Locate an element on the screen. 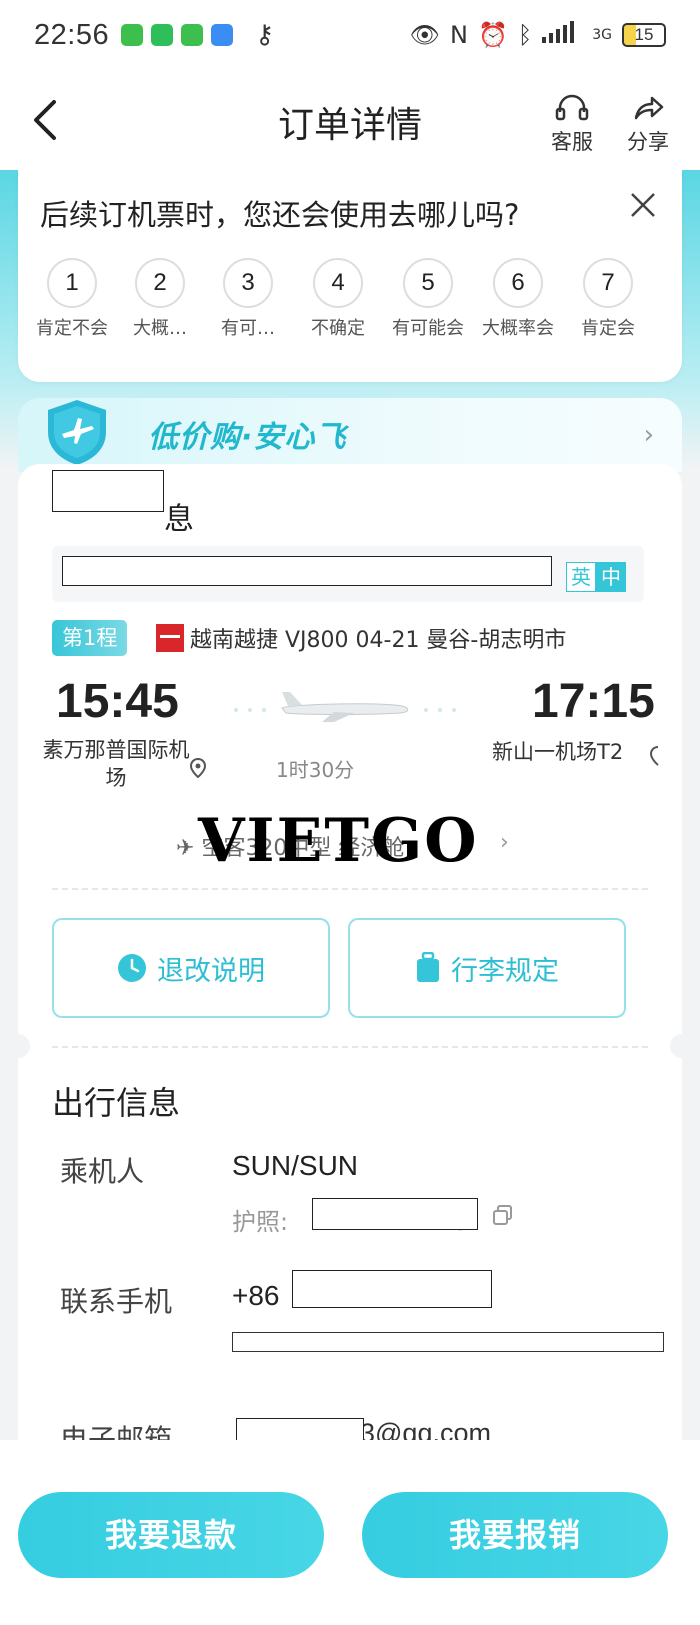 The width and height of the screenshot is (700, 1625). departure-time: 15:45 is located at coordinates (117, 701).